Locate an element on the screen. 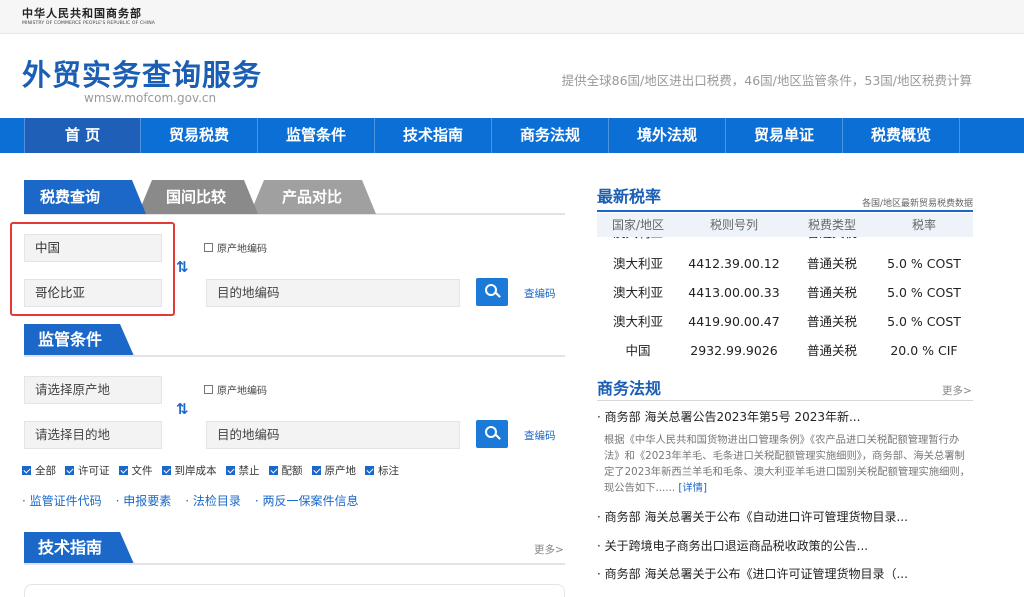  checkbox-origin: 原产地 is located at coordinates (334, 470).